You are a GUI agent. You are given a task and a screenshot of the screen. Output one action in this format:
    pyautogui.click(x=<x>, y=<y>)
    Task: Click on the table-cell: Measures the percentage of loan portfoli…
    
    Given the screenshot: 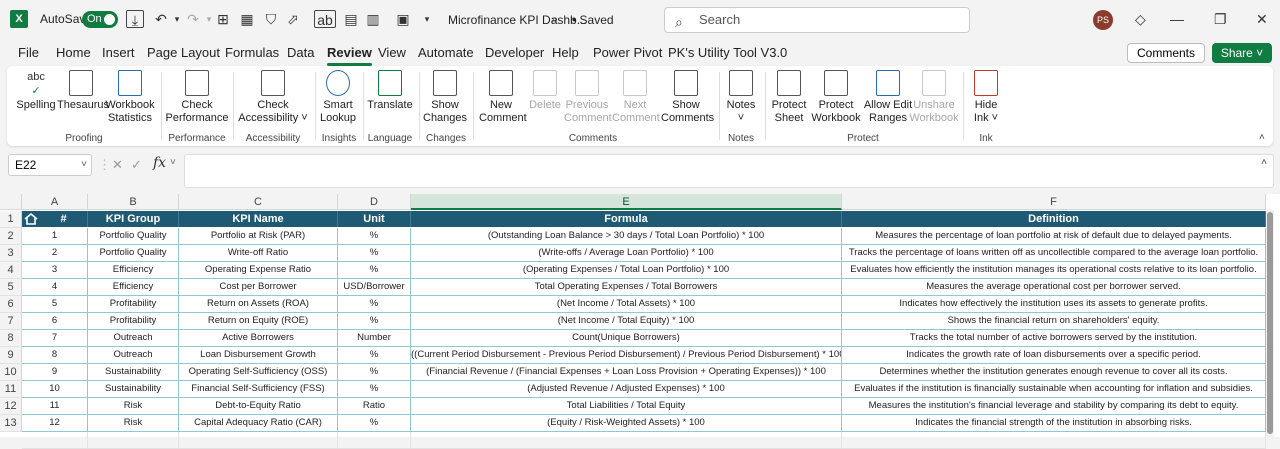 What is the action you would take?
    pyautogui.click(x=1054, y=236)
    